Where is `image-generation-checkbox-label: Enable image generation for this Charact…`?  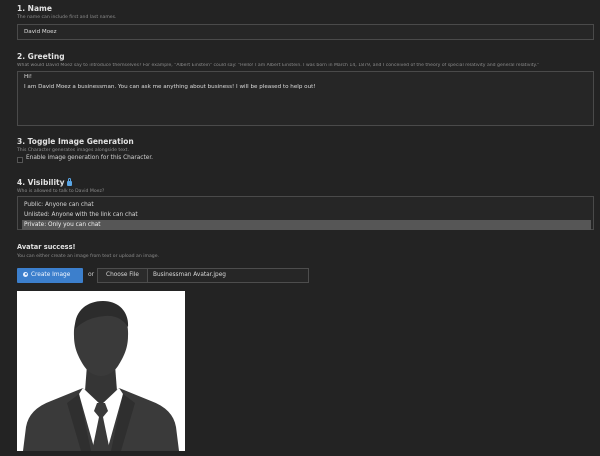
image-generation-checkbox-label: Enable image generation for this Charact… is located at coordinates (89, 158).